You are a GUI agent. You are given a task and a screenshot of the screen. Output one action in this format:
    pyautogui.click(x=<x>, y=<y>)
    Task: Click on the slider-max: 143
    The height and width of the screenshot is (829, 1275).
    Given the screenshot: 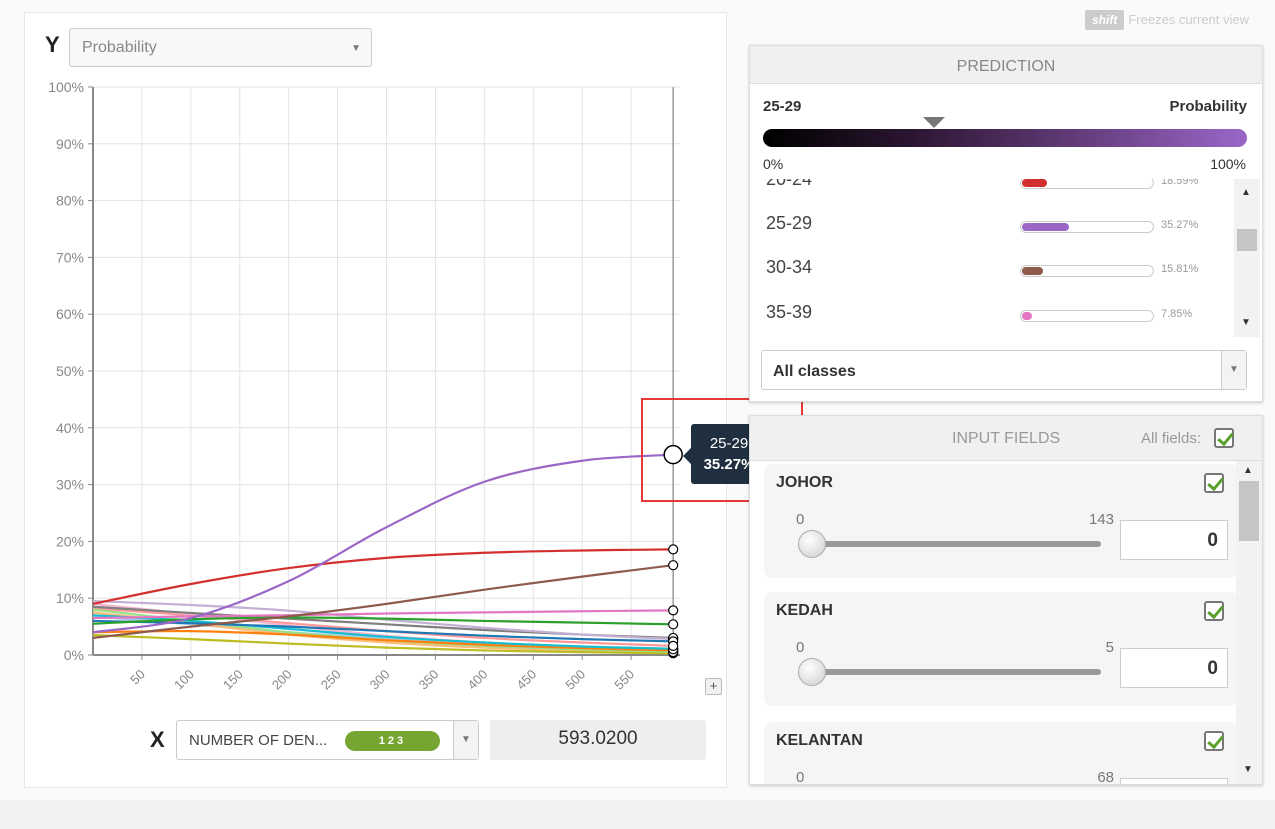 What is the action you would take?
    pyautogui.click(x=1101, y=519)
    